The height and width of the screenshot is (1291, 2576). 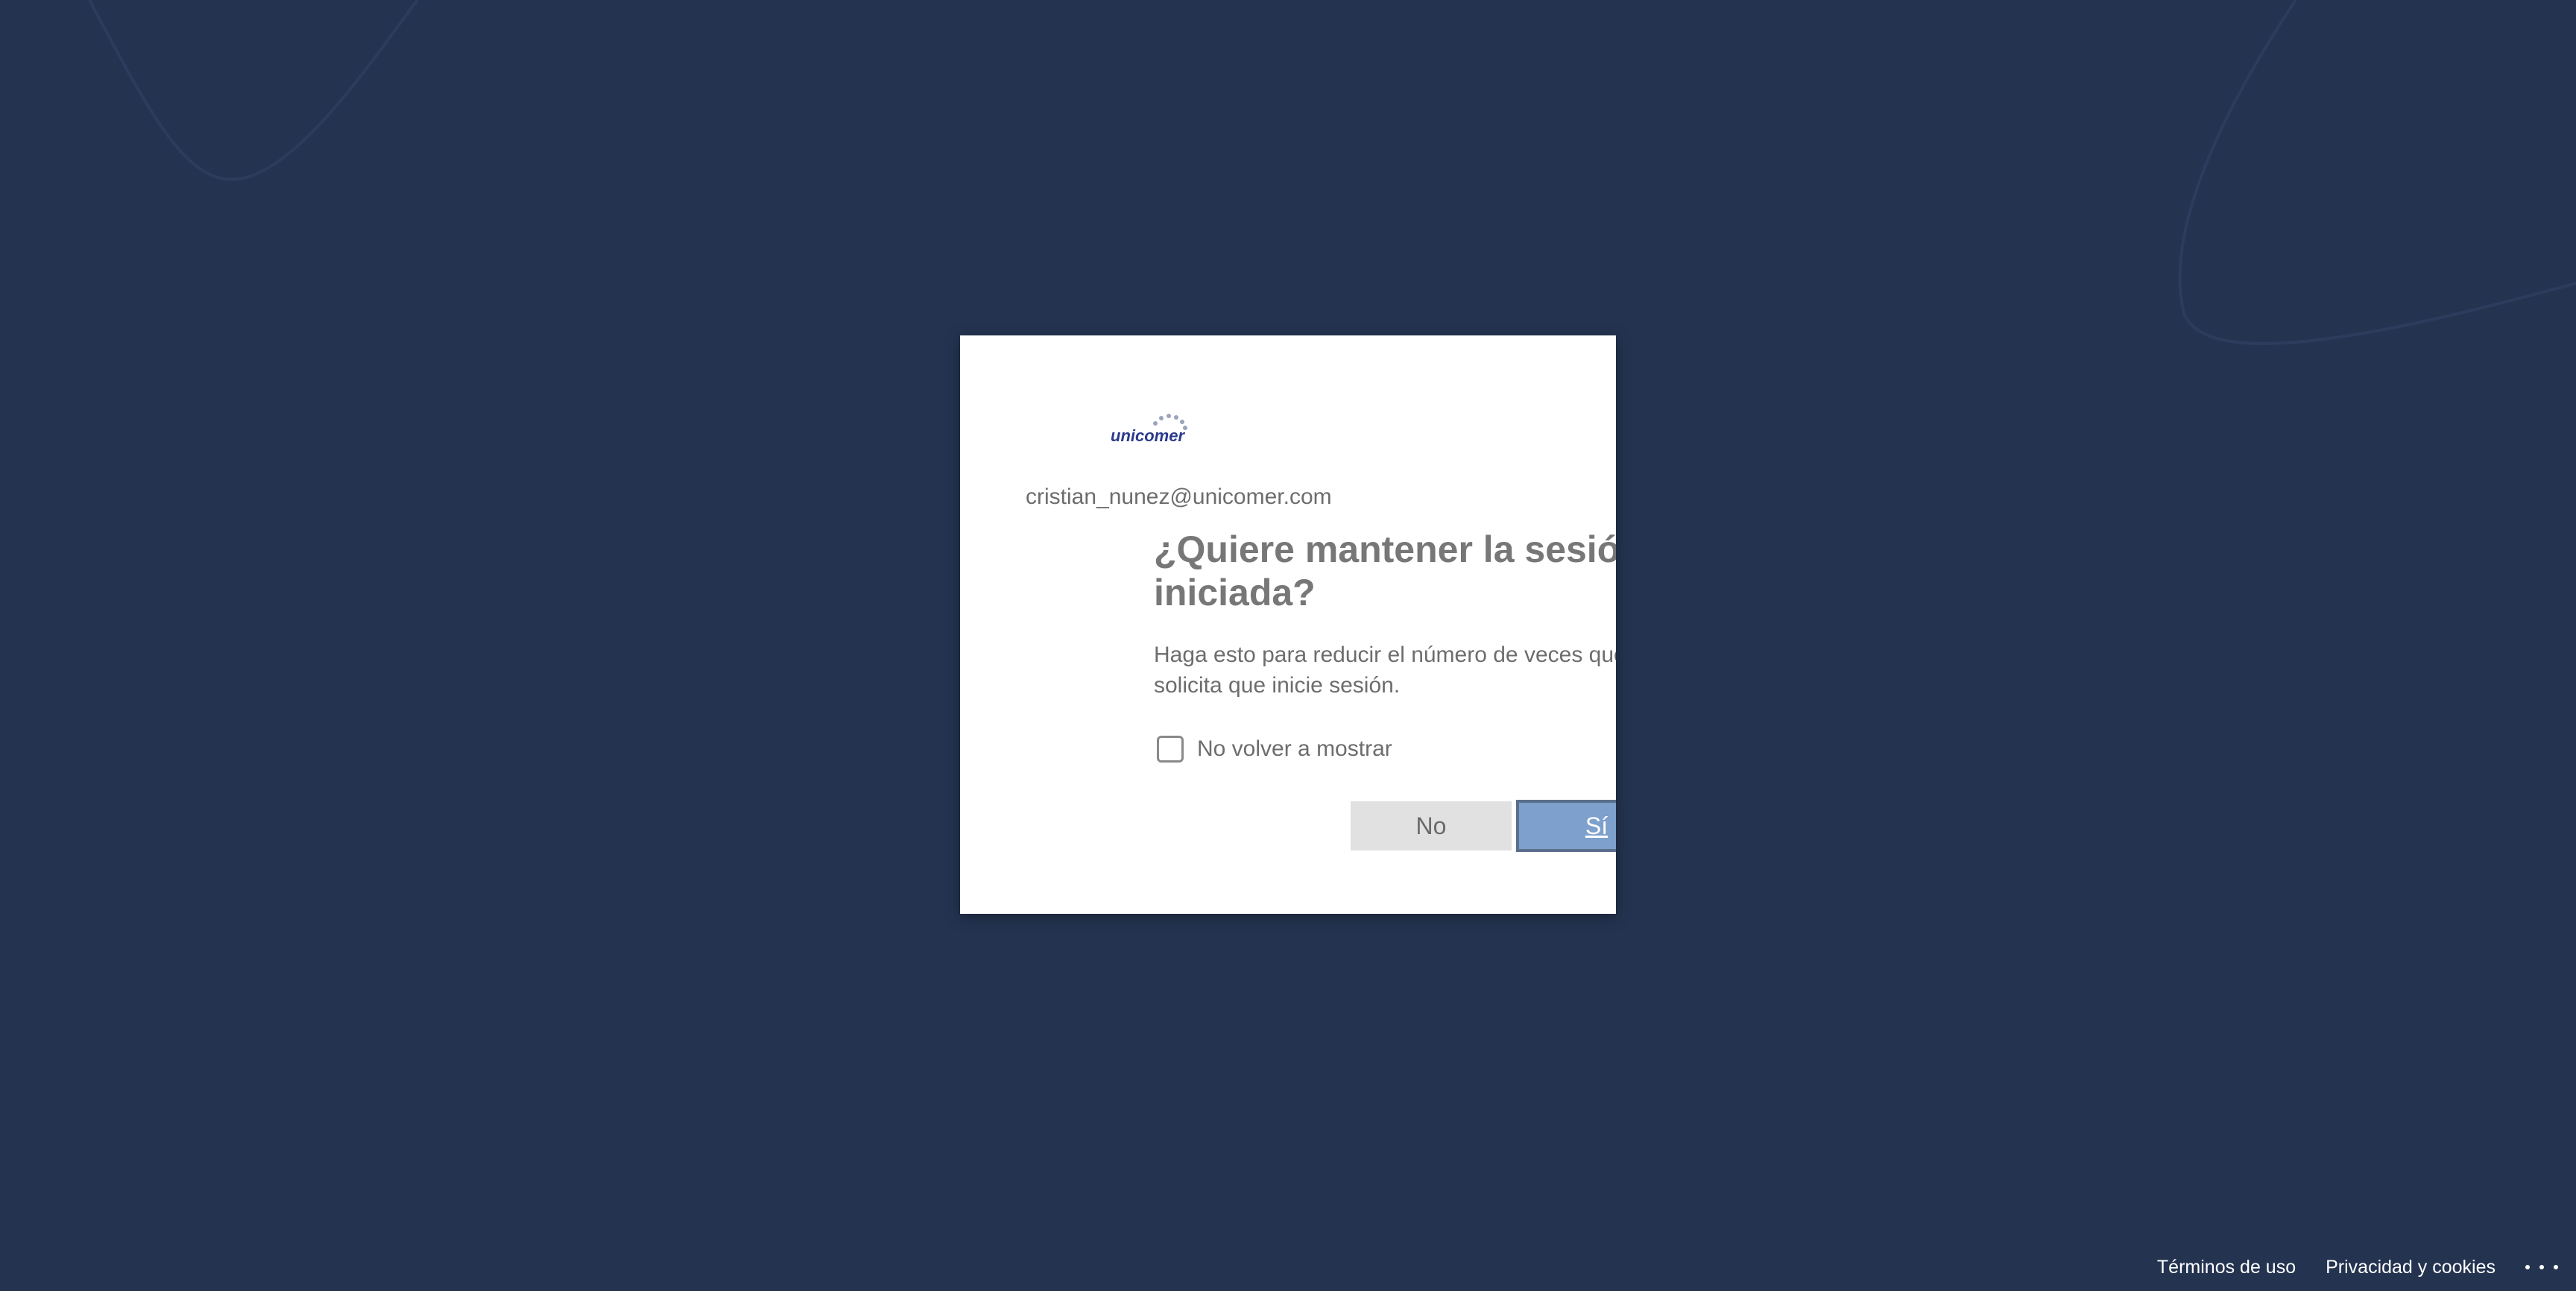 What do you see at coordinates (2226, 1267) in the screenshot?
I see `terms-of-use-link: Términos de uso` at bounding box center [2226, 1267].